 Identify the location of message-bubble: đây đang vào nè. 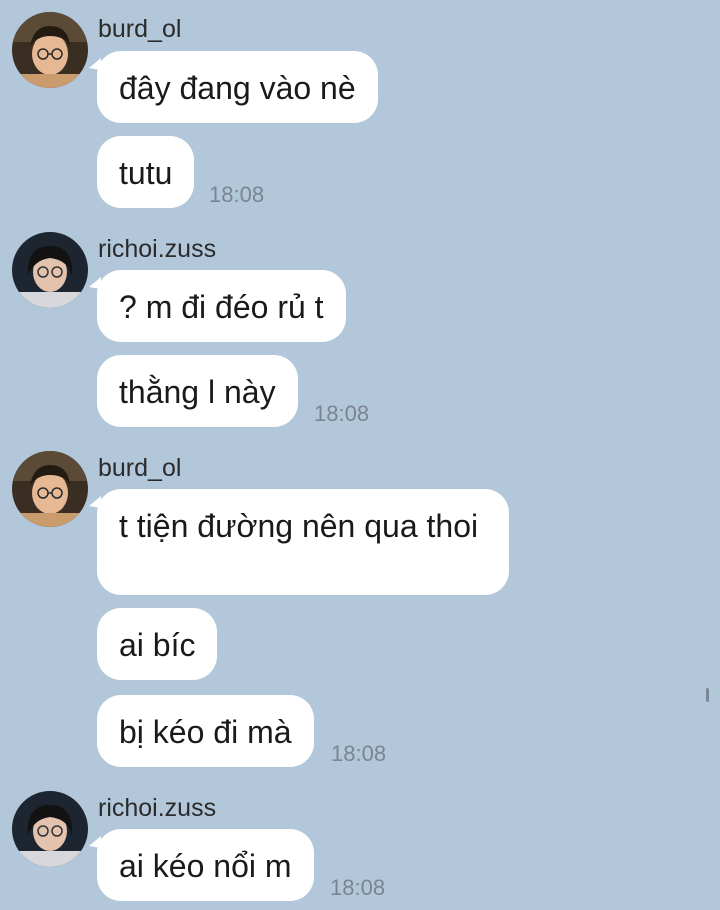
(237, 87).